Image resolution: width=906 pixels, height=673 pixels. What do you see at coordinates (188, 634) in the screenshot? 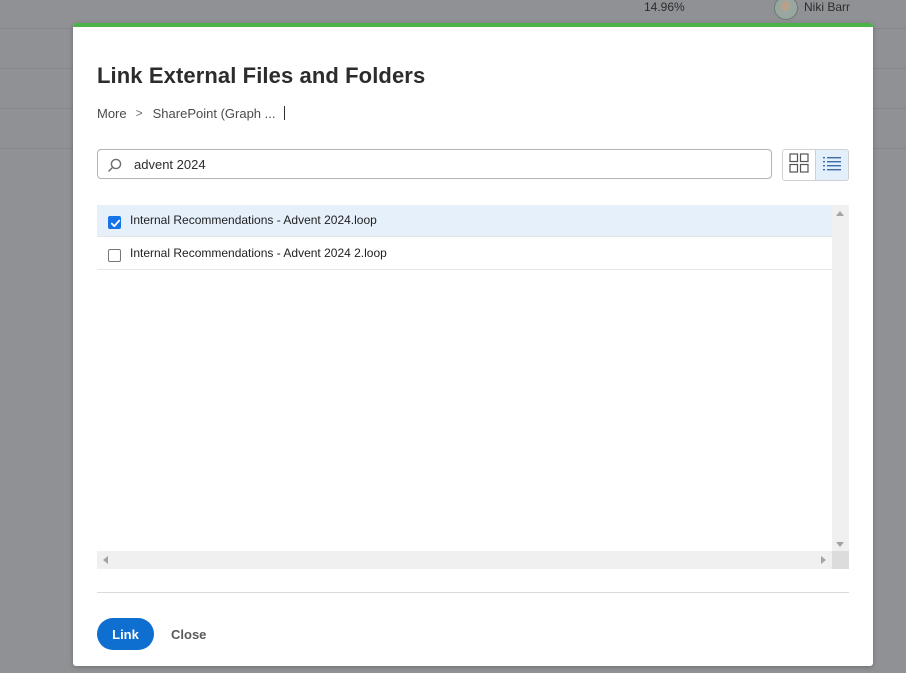
I see `close-button: Close` at bounding box center [188, 634].